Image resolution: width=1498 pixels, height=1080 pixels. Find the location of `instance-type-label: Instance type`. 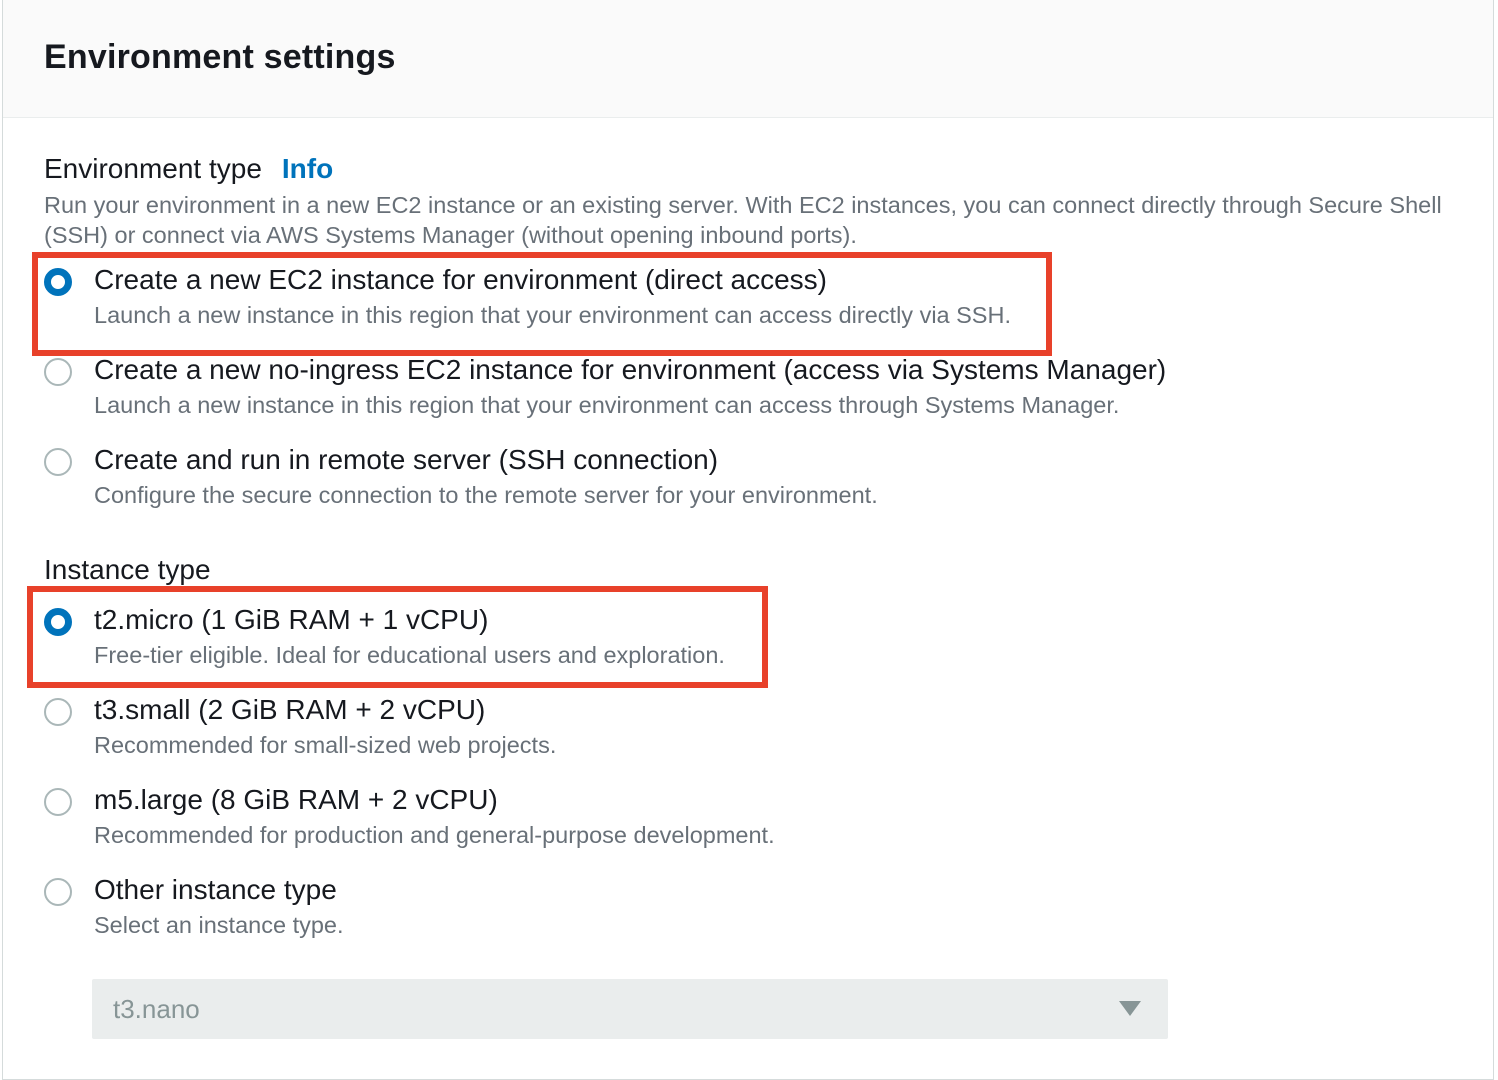

instance-type-label: Instance type is located at coordinates (127, 569).